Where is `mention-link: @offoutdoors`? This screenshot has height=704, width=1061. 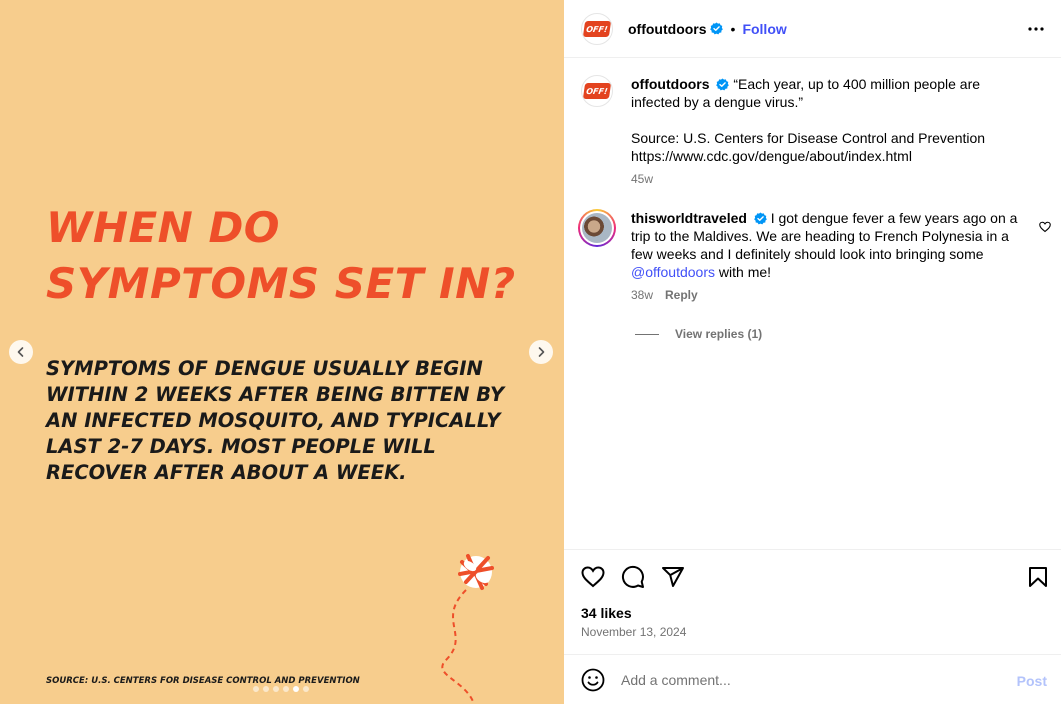
mention-link: @offoutdoors is located at coordinates (673, 272).